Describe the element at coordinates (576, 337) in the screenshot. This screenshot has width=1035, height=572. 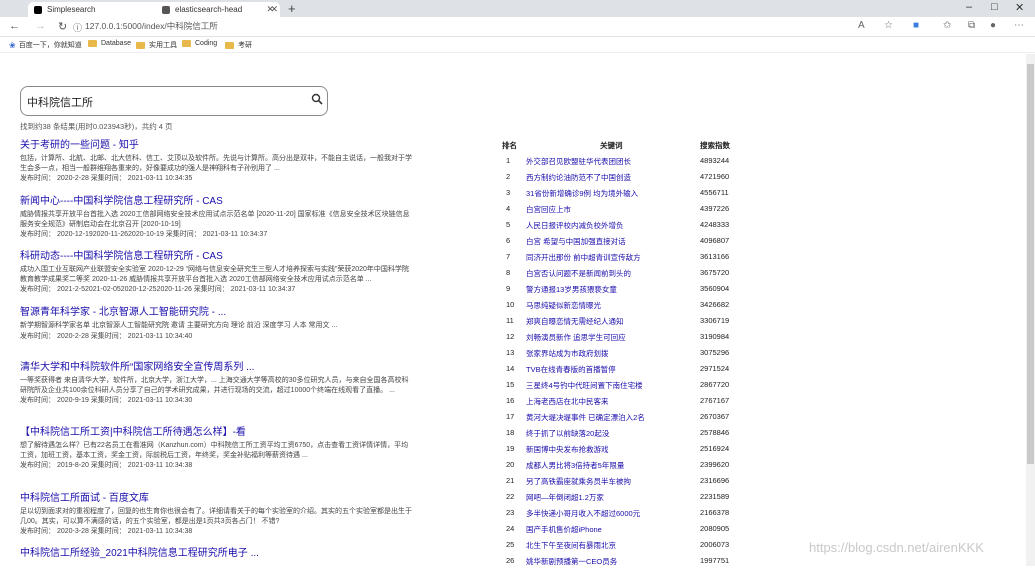
I see `hot-keyword-link: 刘畅演员新作 追思学生可回应` at that location.